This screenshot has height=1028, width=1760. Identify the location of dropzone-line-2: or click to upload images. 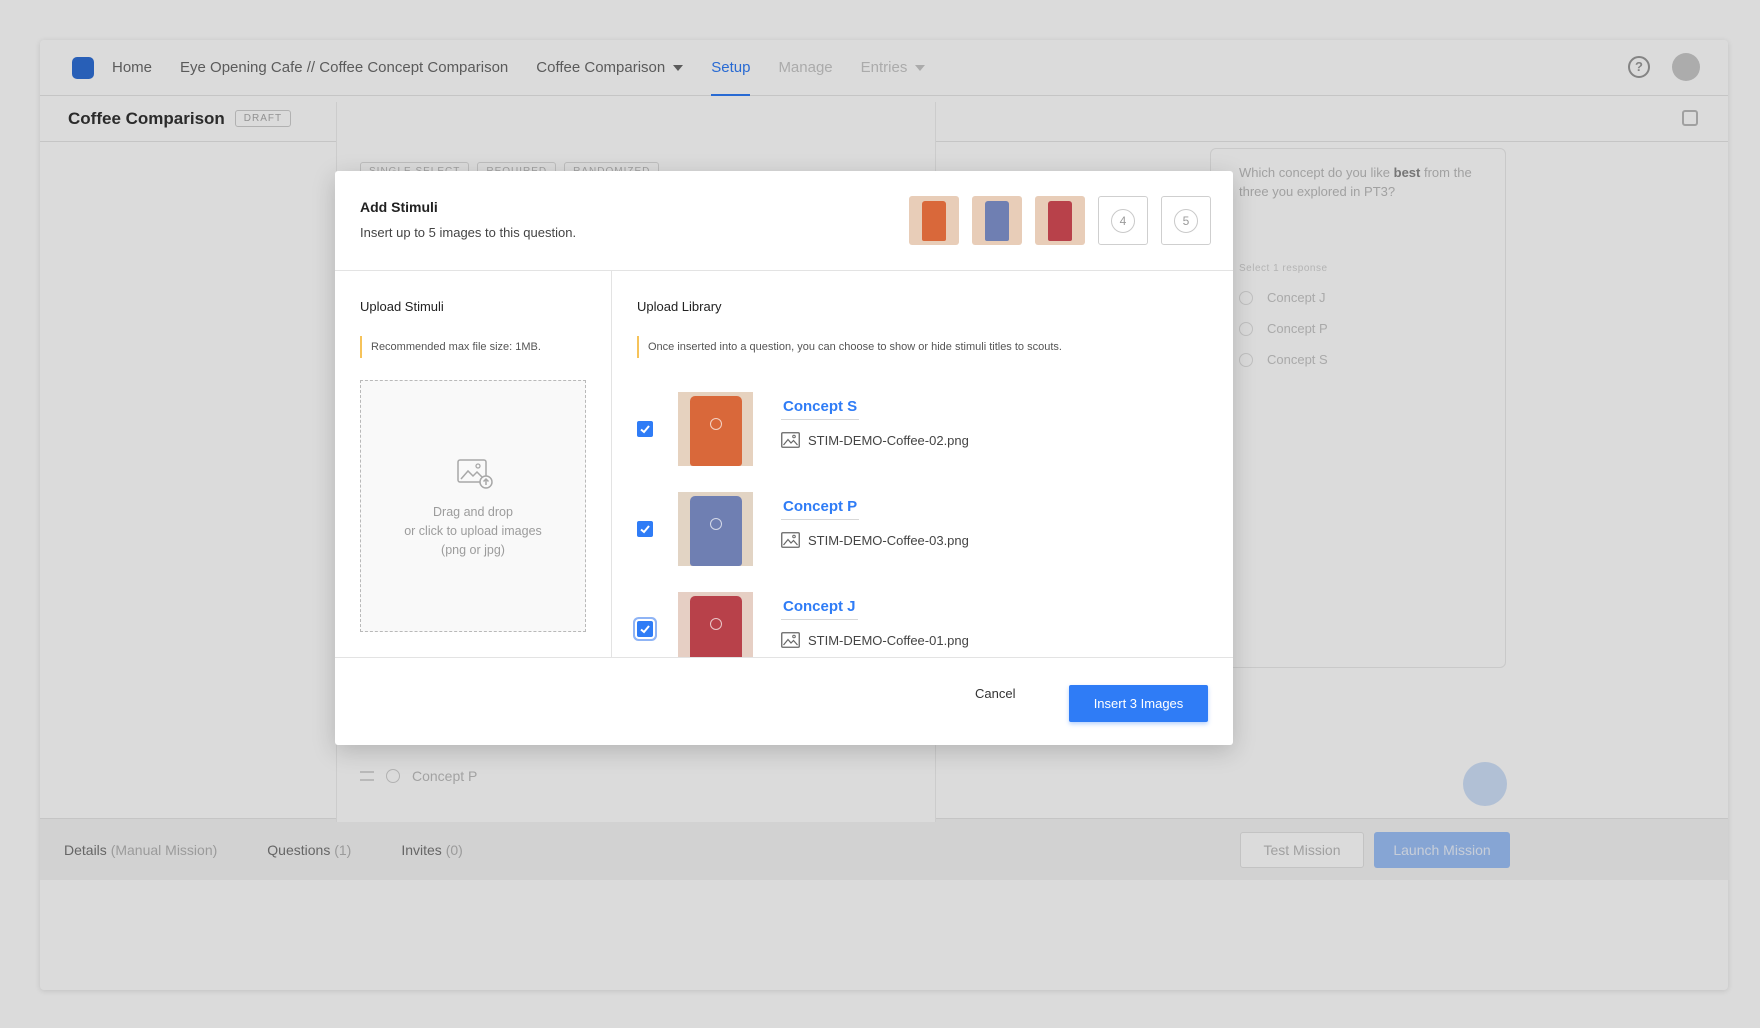
(473, 531).